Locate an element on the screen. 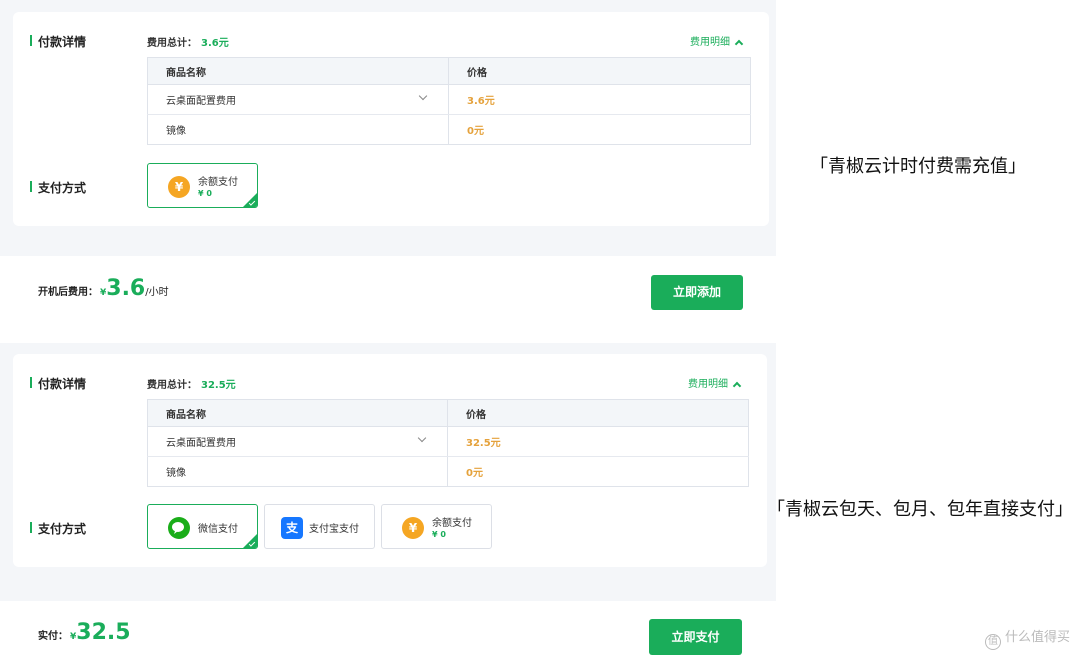 The image size is (1080, 662). after-start-cost-label: 开机后费用： is located at coordinates (68, 292).